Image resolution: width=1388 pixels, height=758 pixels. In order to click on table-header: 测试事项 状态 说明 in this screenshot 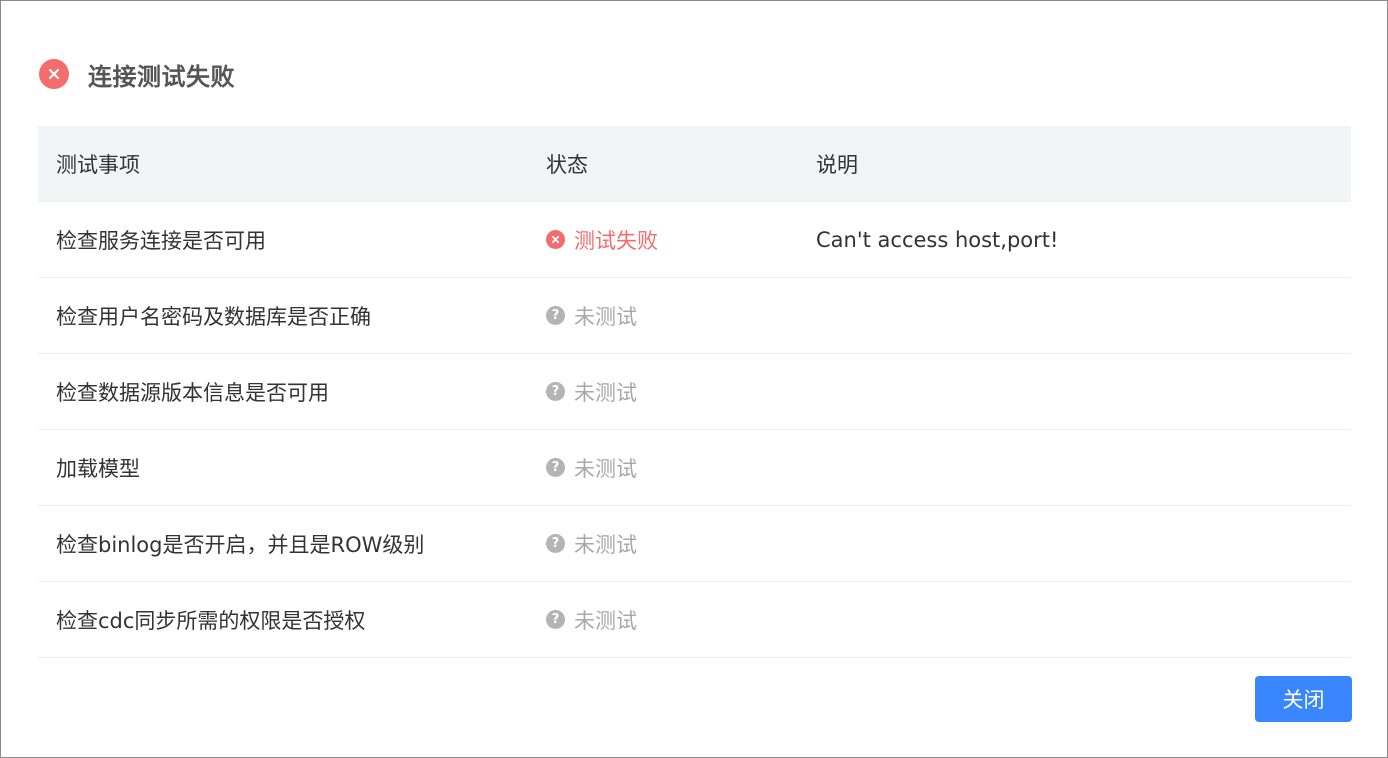, I will do `click(694, 164)`.